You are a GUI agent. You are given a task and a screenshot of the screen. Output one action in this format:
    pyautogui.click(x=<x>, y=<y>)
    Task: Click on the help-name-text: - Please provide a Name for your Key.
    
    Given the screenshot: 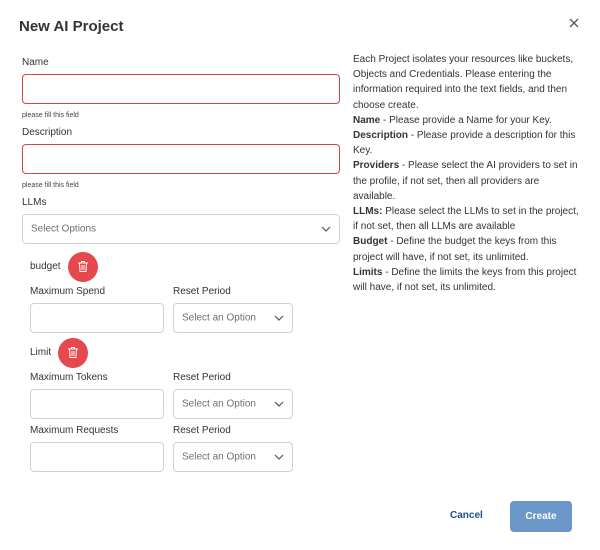 What is the action you would take?
    pyautogui.click(x=466, y=120)
    